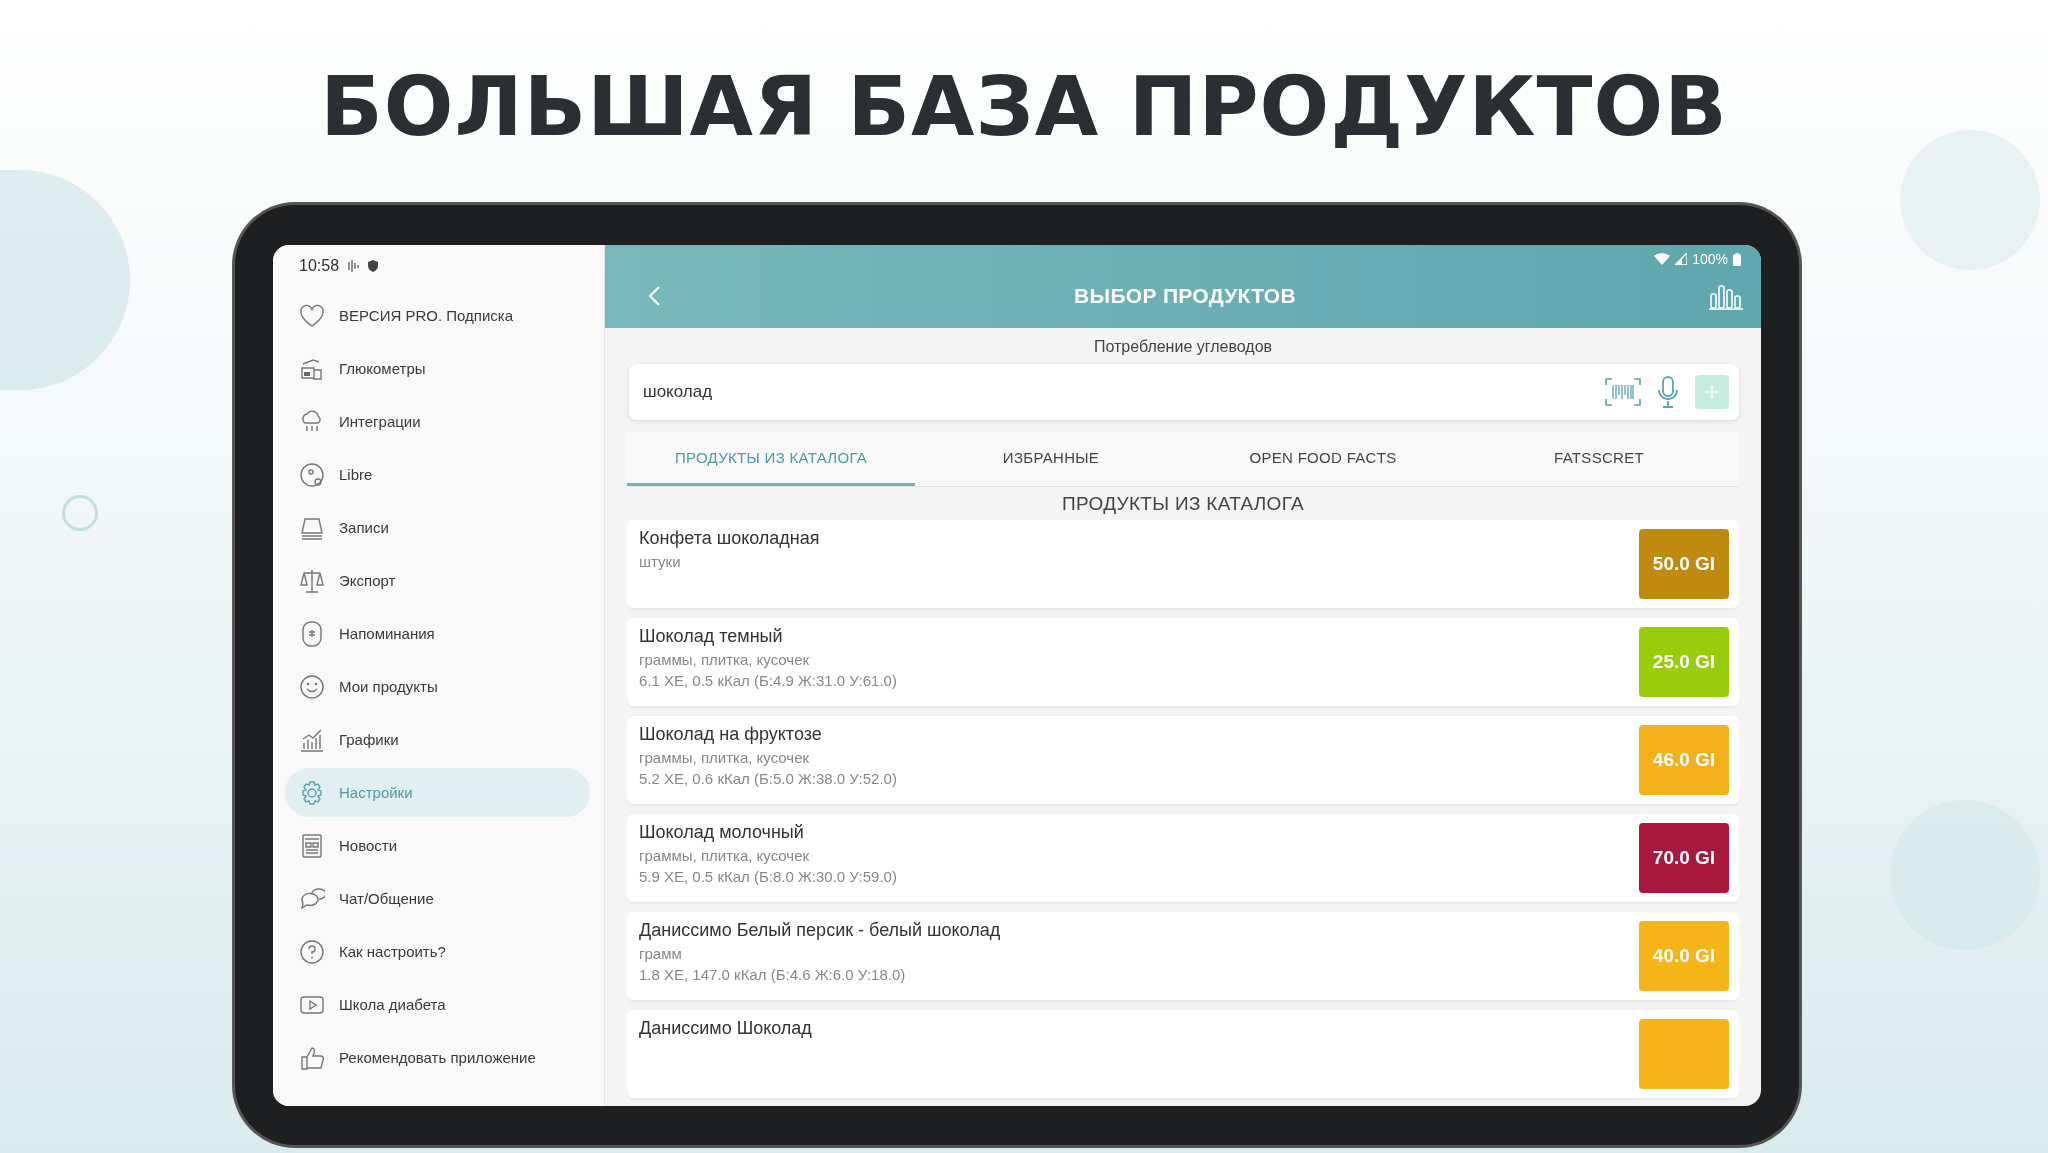  What do you see at coordinates (1185, 296) in the screenshot?
I see `screen-title: ВЫБОР ПРОДУКТОВ` at bounding box center [1185, 296].